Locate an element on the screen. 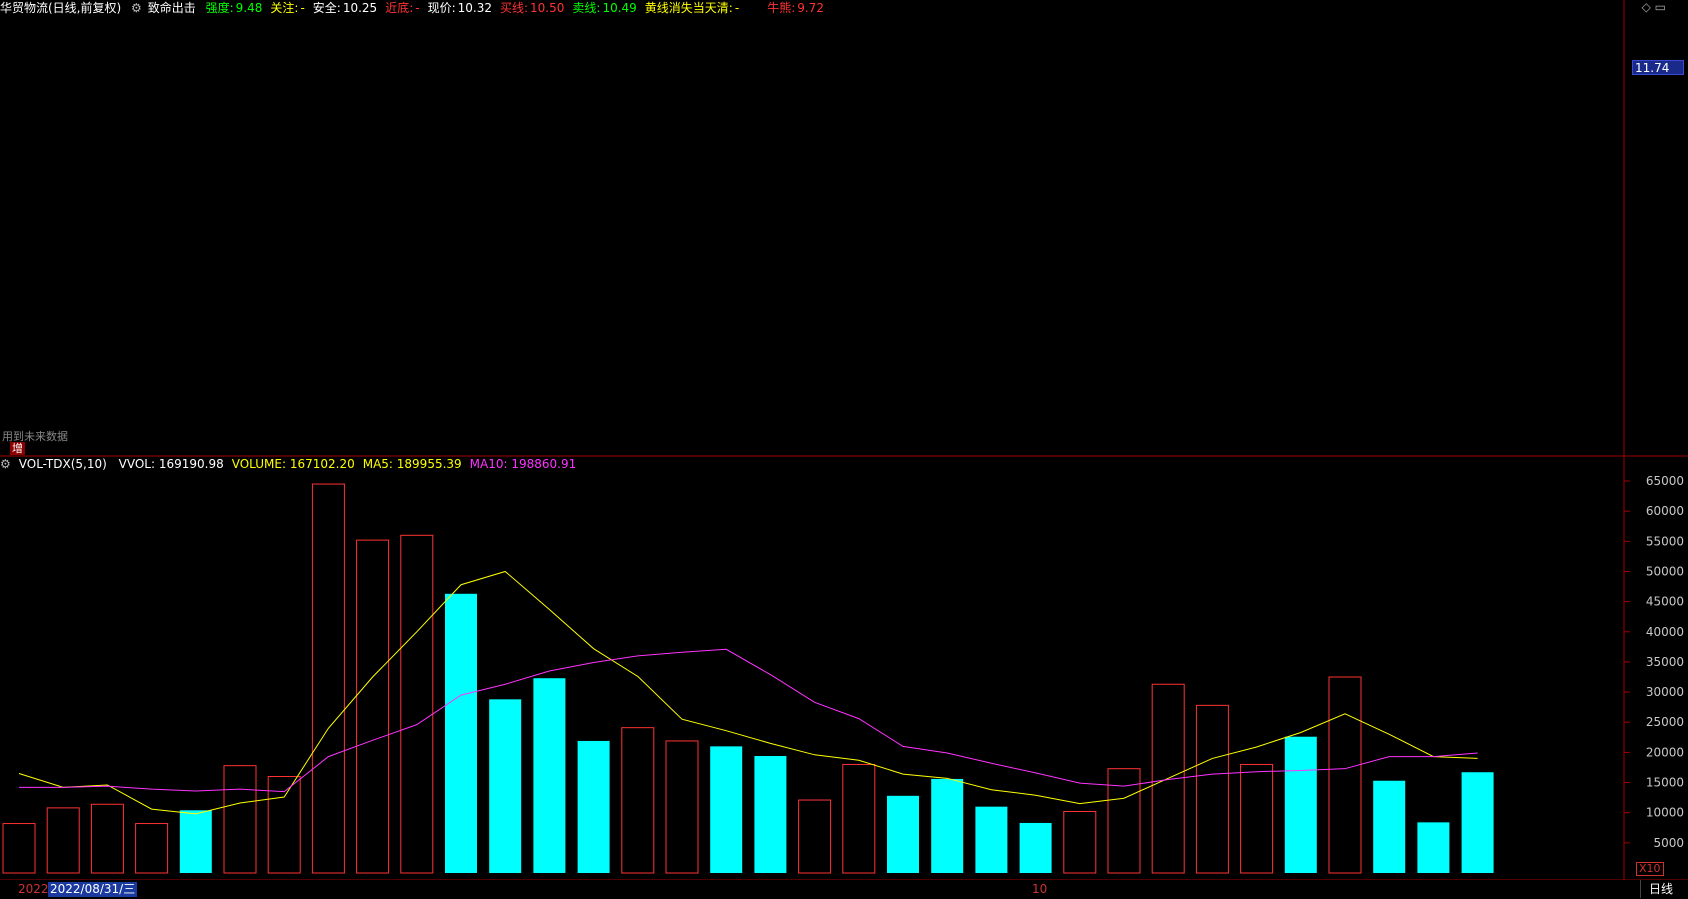  start-year: 2022 is located at coordinates (33, 889).